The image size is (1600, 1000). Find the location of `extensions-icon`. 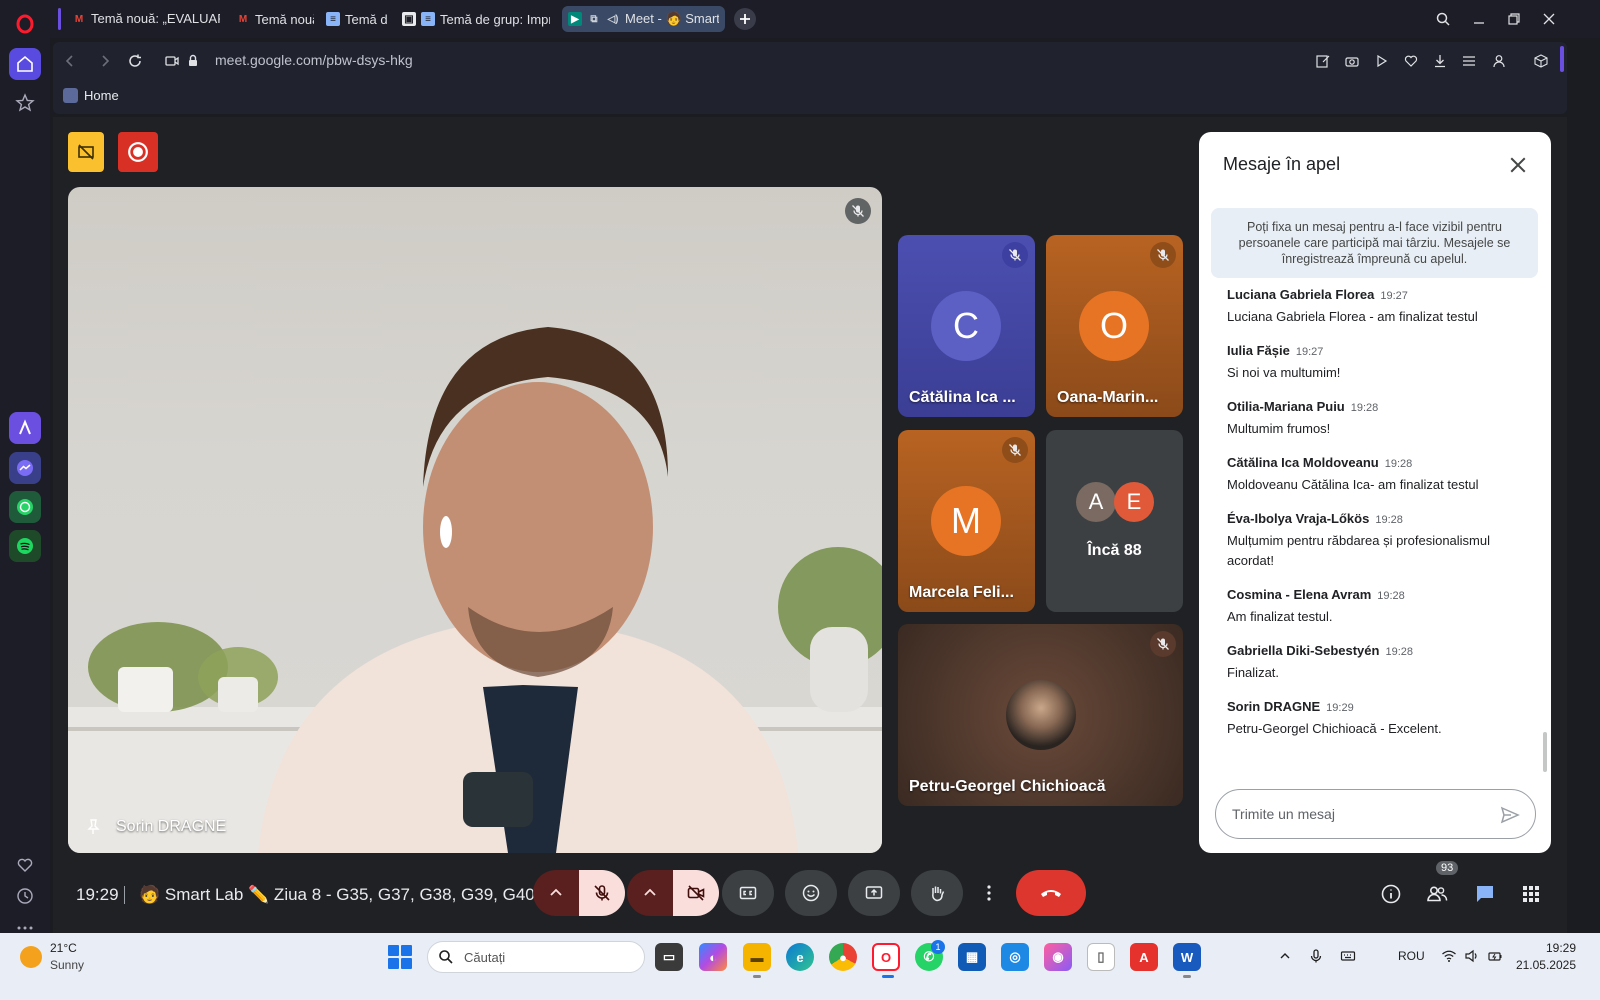

extensions-icon is located at coordinates (1541, 61).